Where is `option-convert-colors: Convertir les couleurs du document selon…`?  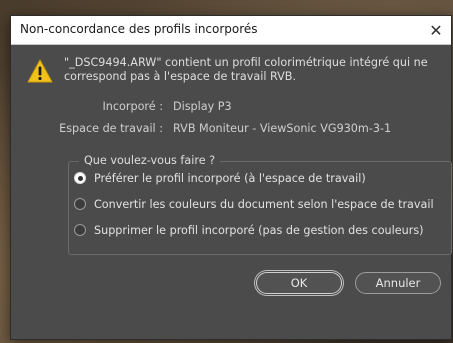
option-convert-colors: Convertir les couleurs du document selon… is located at coordinates (254, 204).